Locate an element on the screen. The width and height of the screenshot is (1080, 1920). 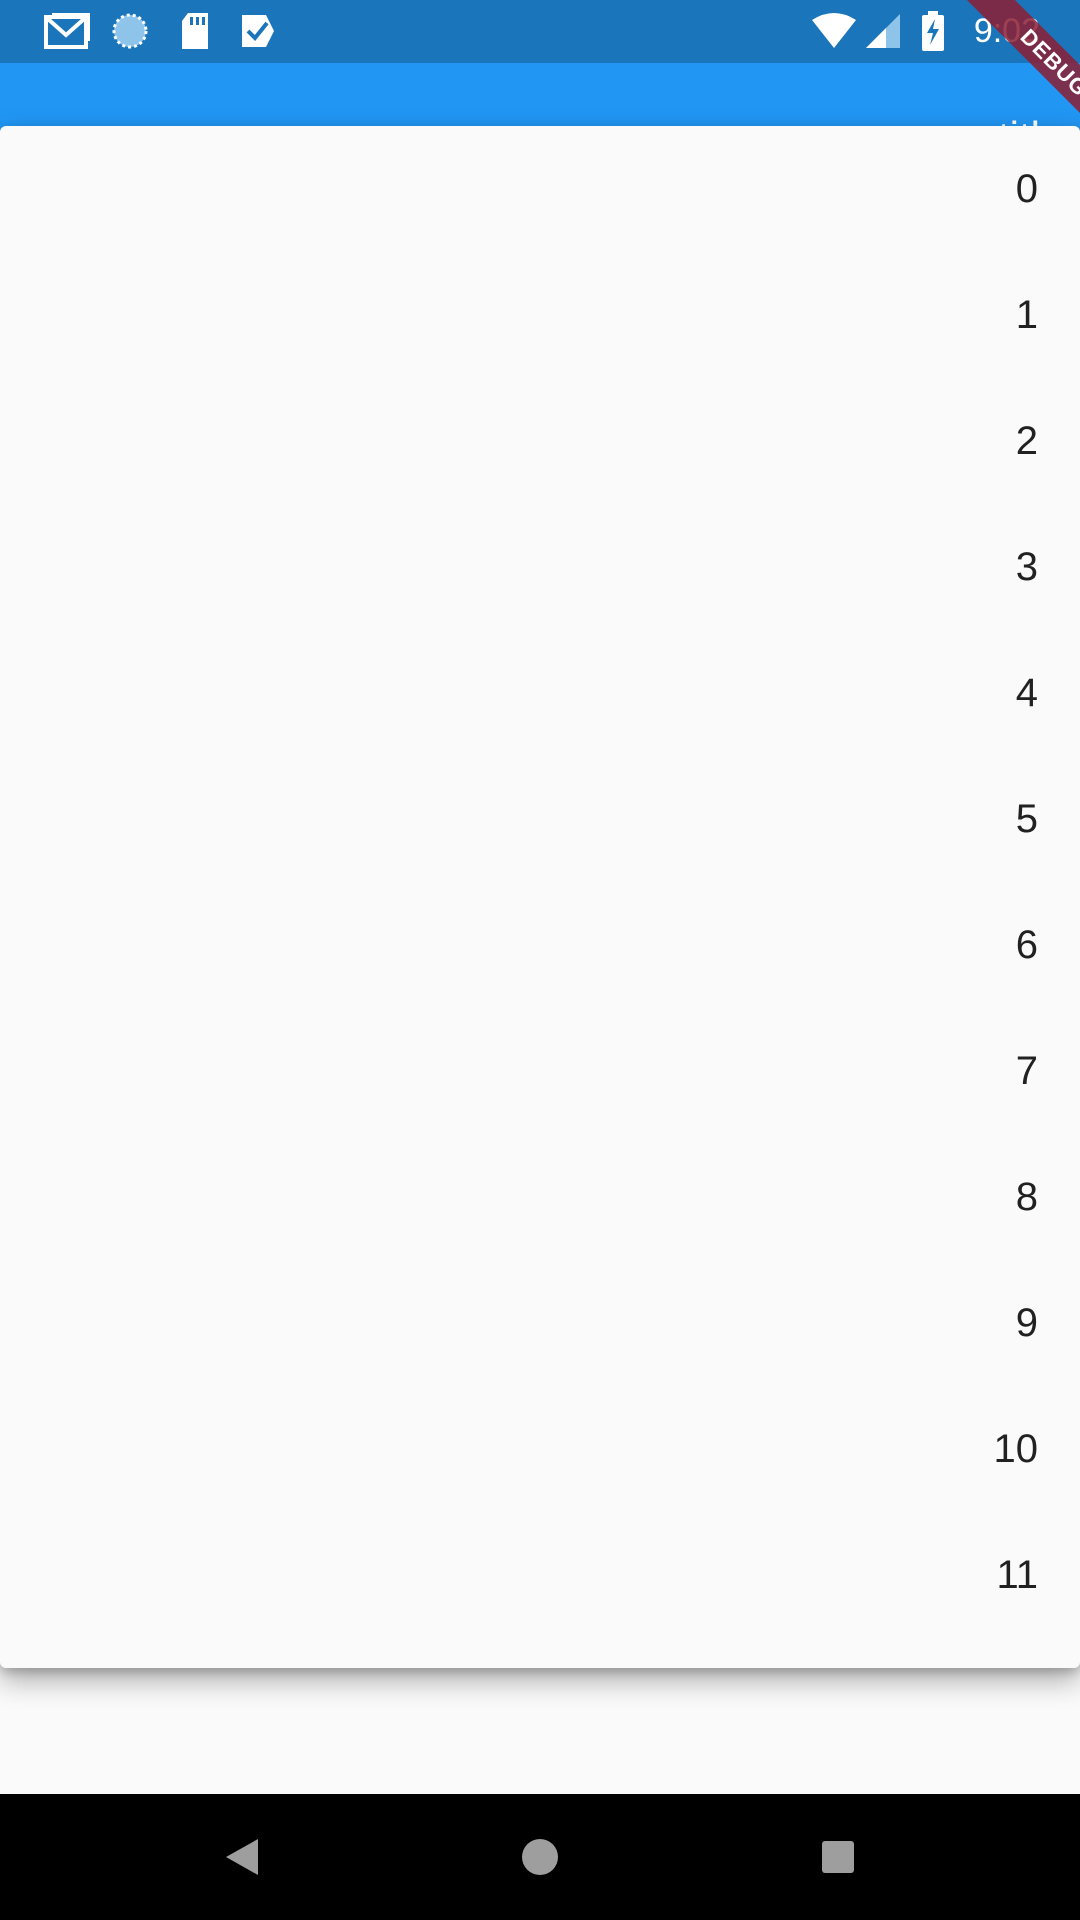
menu-item-label: 4 is located at coordinates (1026, 692).